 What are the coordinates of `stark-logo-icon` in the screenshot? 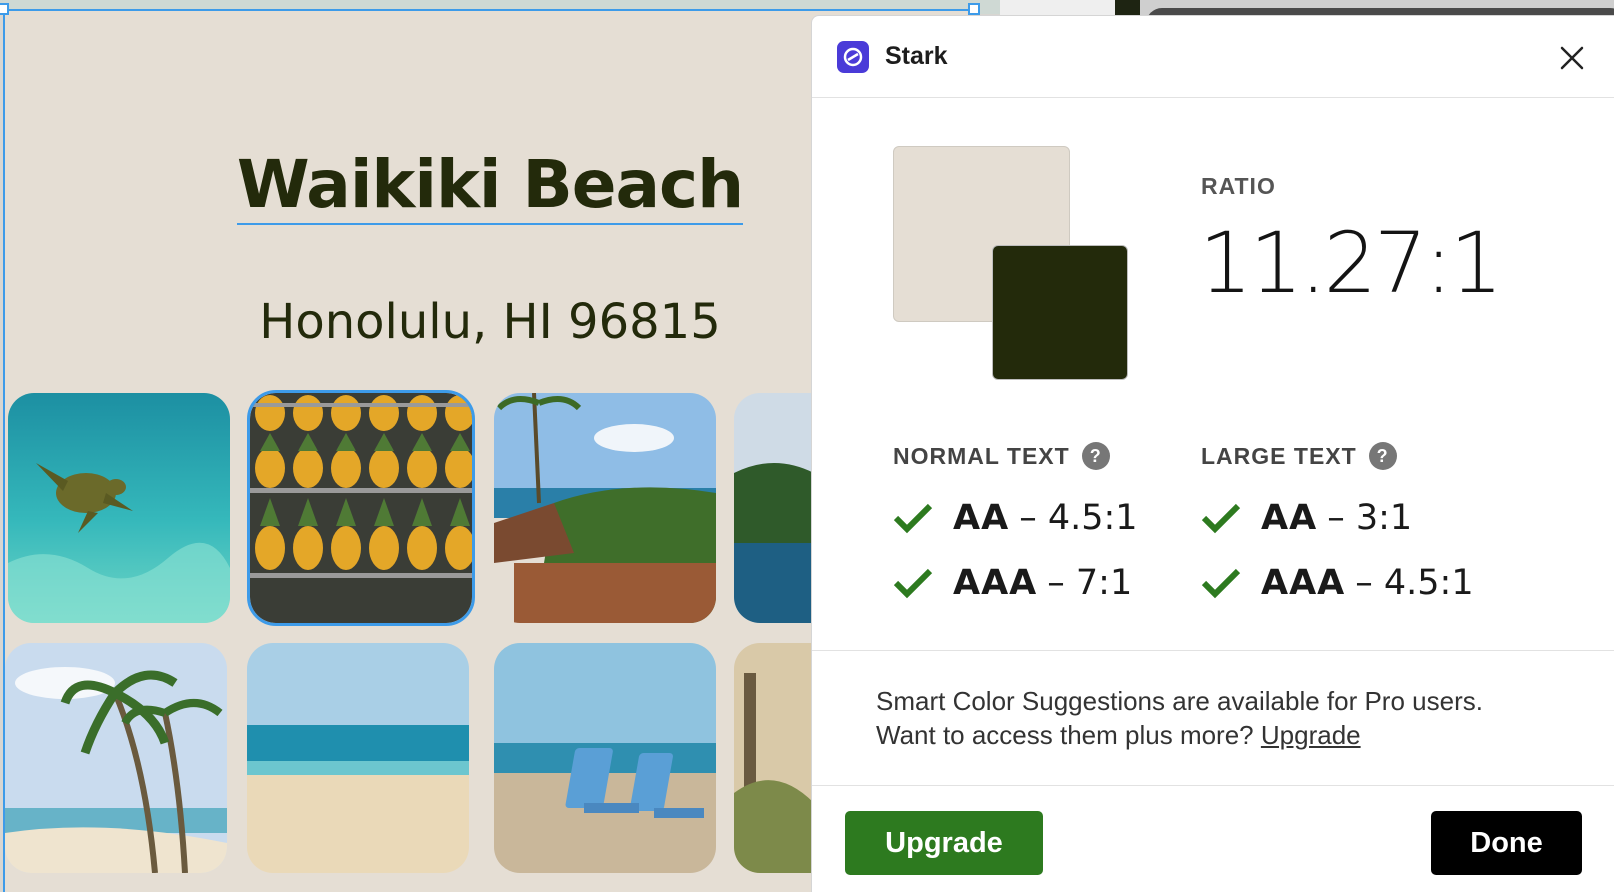 It's located at (853, 57).